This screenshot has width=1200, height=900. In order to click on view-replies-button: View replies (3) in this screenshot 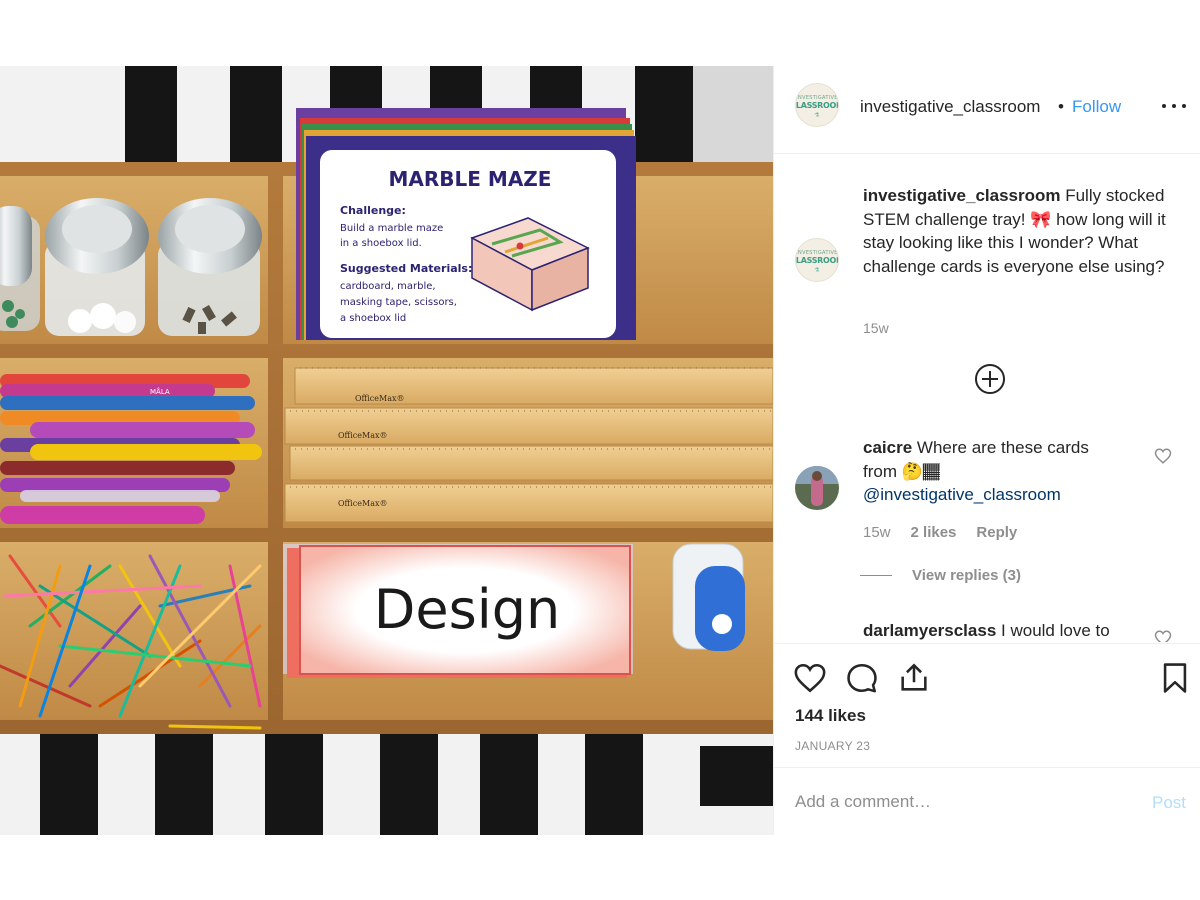, I will do `click(940, 575)`.